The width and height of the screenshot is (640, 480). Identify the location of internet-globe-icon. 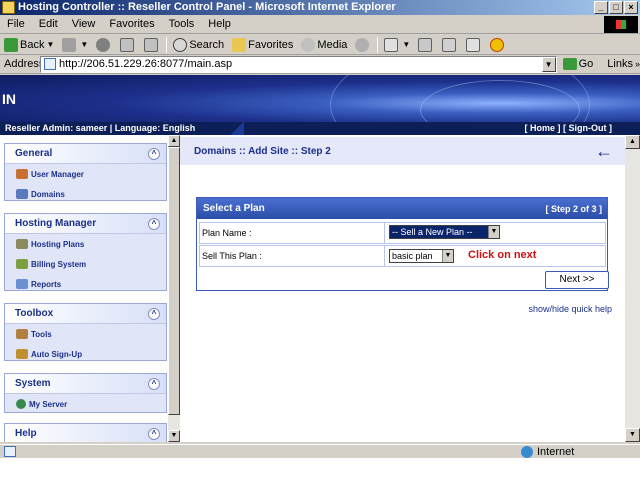
(527, 452).